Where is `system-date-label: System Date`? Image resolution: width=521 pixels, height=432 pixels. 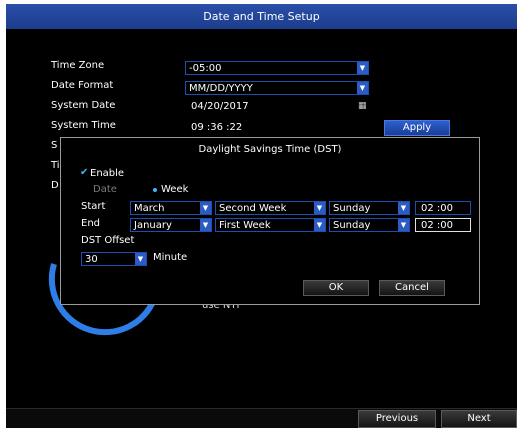
system-date-label: System Date is located at coordinates (83, 105).